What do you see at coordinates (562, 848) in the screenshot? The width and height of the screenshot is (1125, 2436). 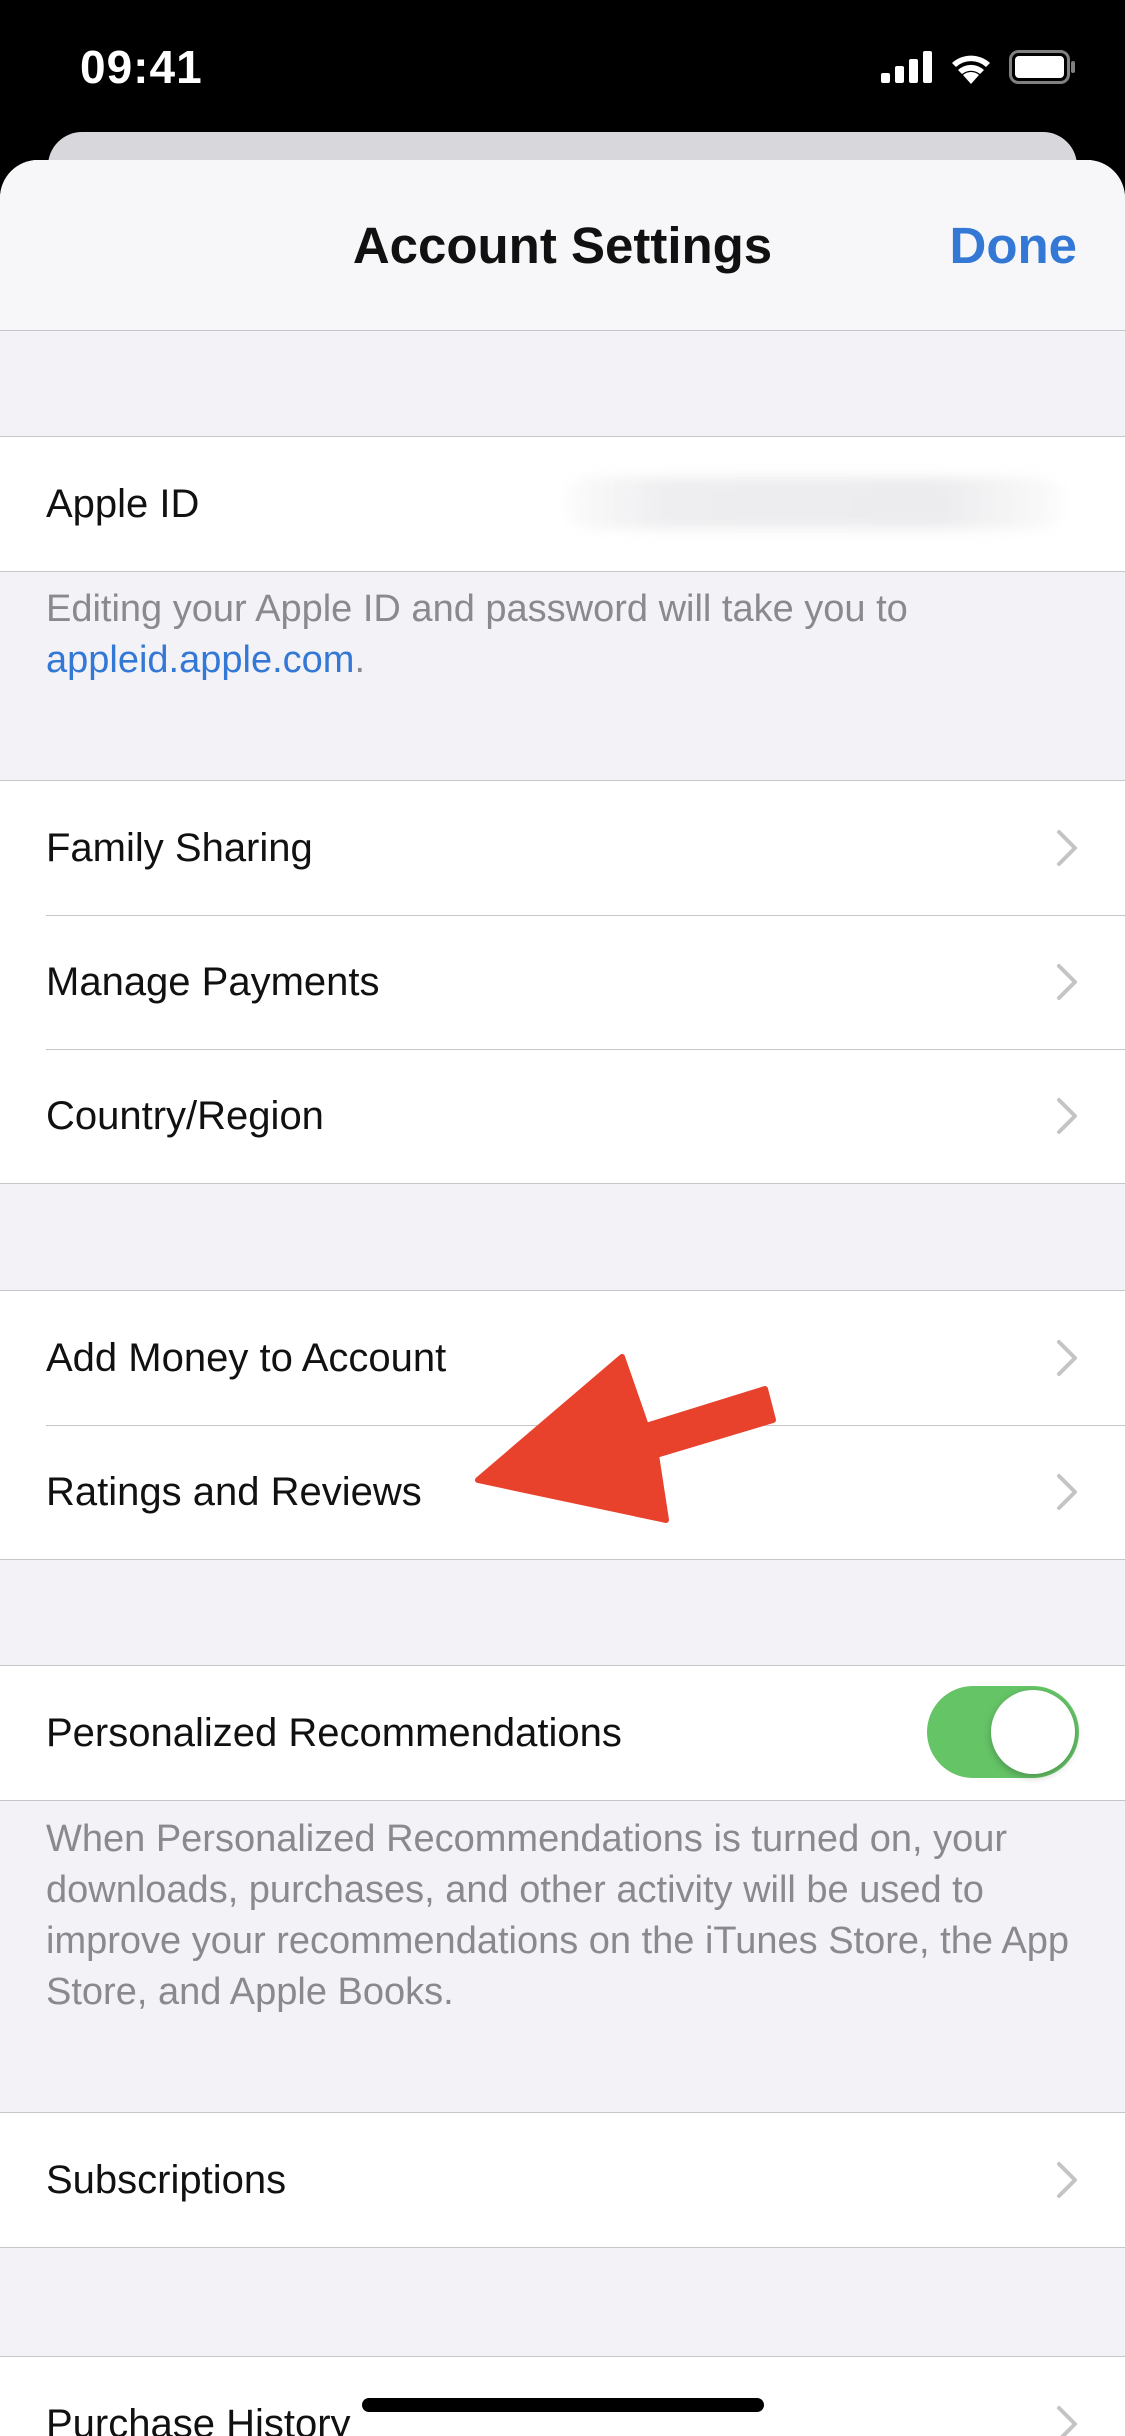 I see `family-sharing-row: Family Sharing` at bounding box center [562, 848].